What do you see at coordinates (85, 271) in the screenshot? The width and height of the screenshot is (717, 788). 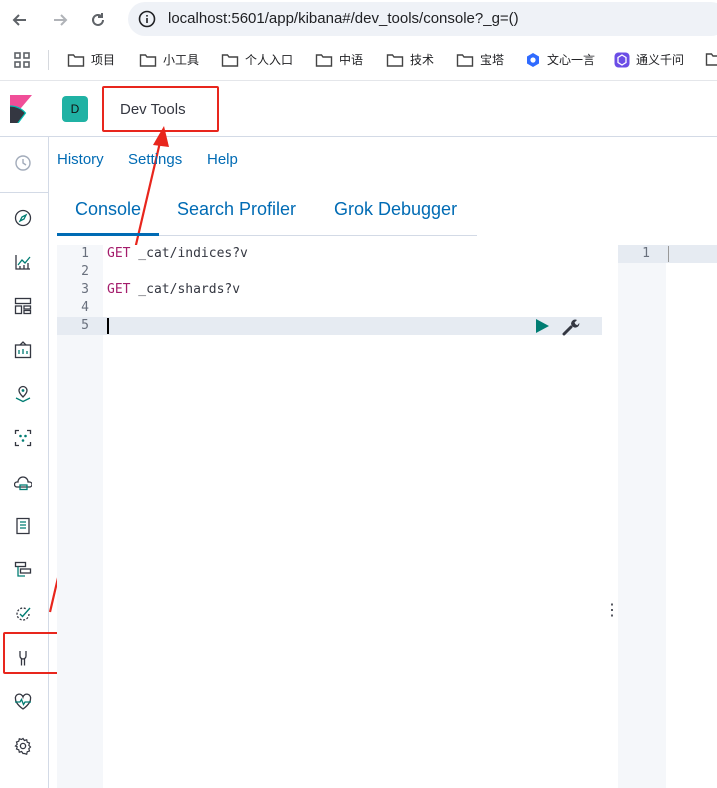 I see `line-number: 2` at bounding box center [85, 271].